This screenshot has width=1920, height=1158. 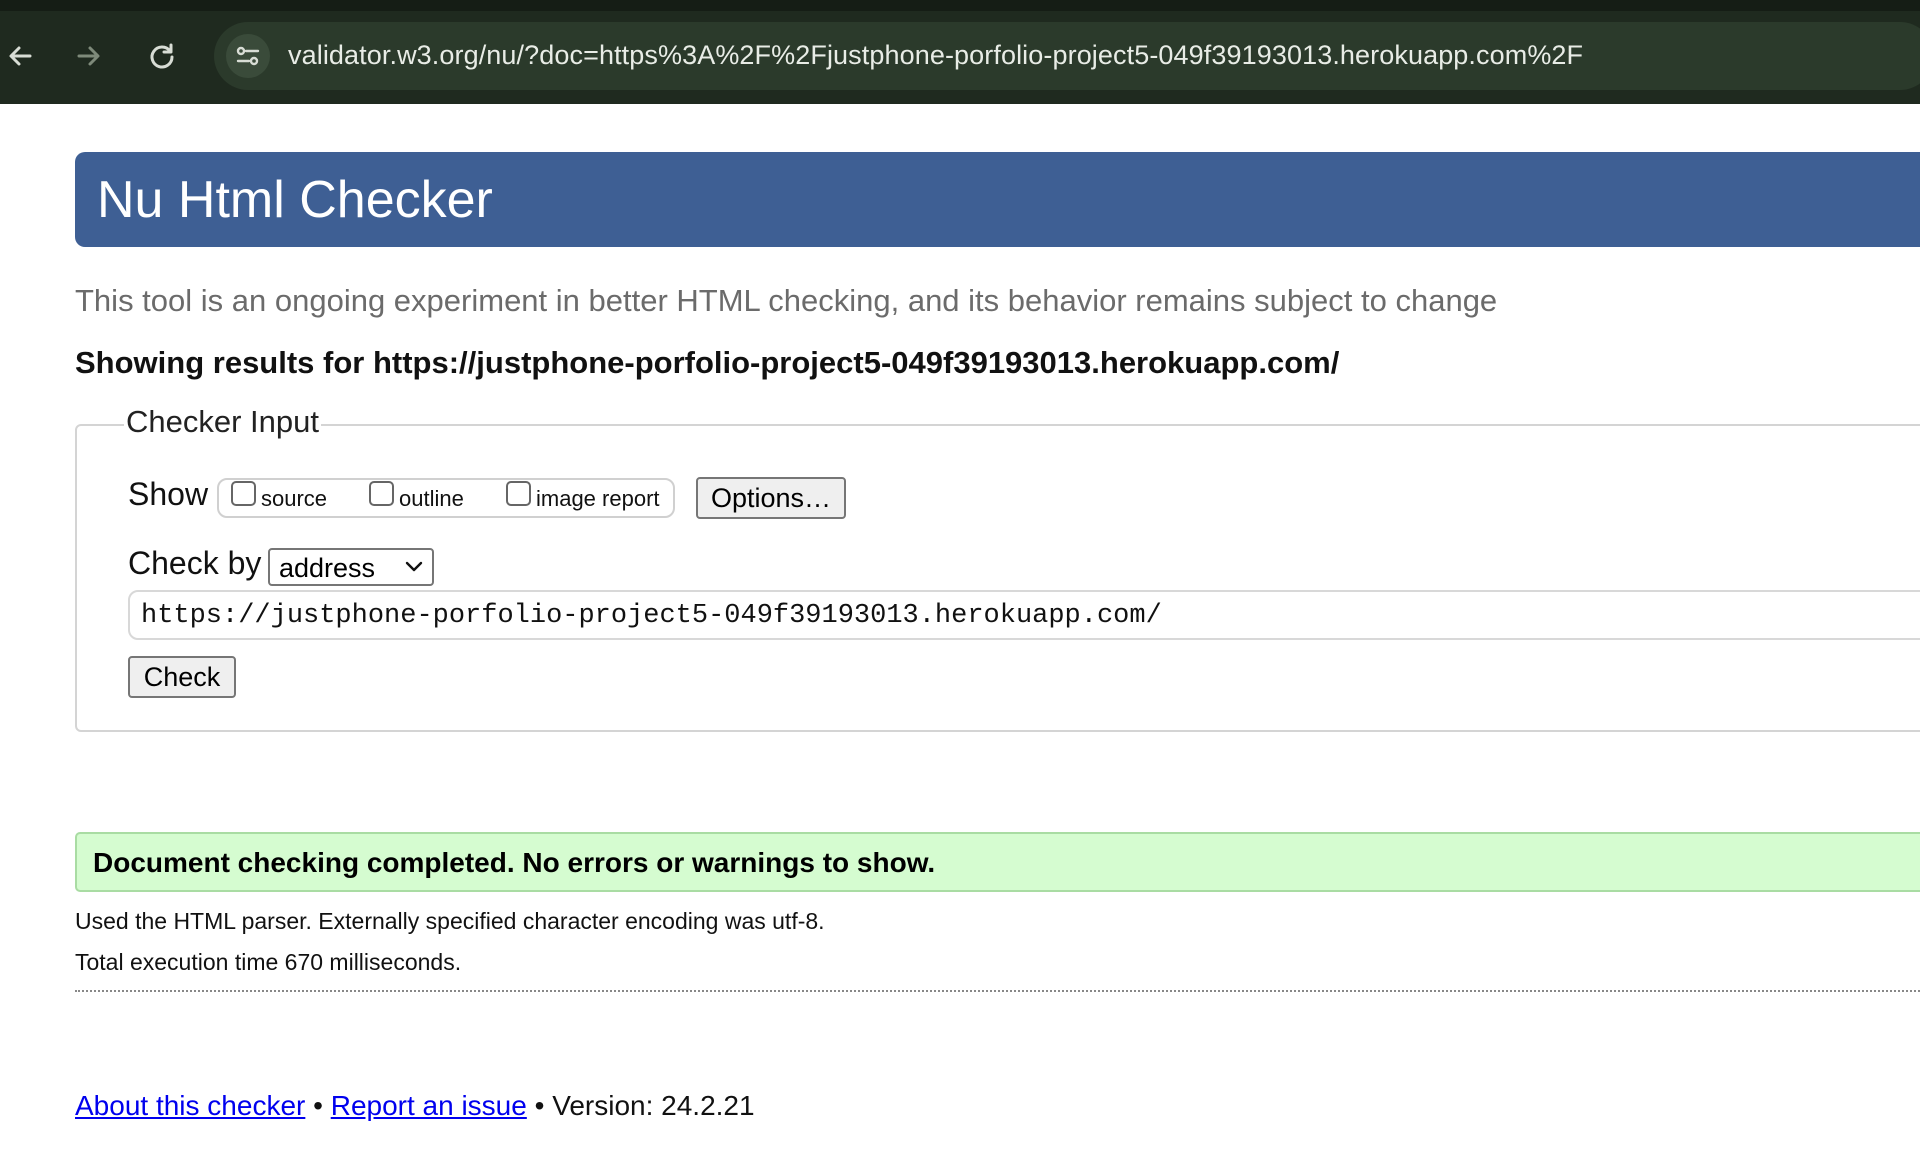 What do you see at coordinates (431, 498) in the screenshot?
I see `checkbox-label: outline` at bounding box center [431, 498].